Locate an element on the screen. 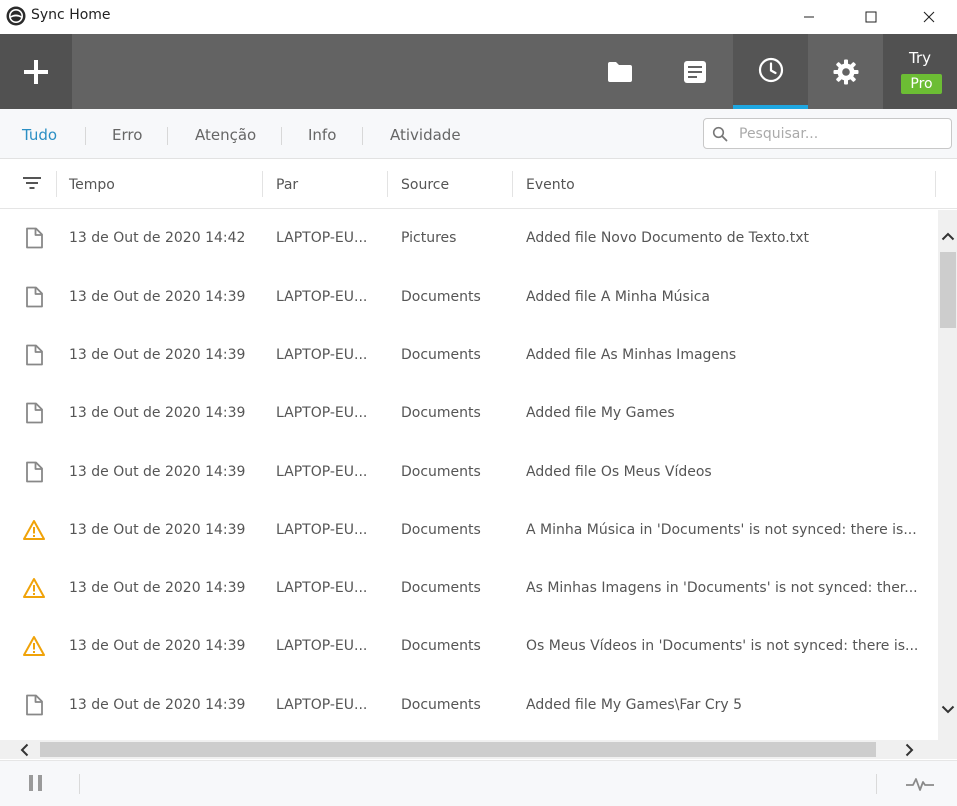 This screenshot has height=806, width=957. column-header-source: Source is located at coordinates (425, 185).